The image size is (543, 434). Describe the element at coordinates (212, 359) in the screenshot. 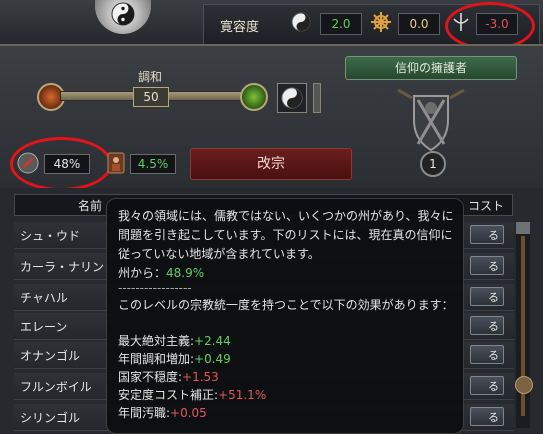

I see `tooltip-value: +0.49` at that location.